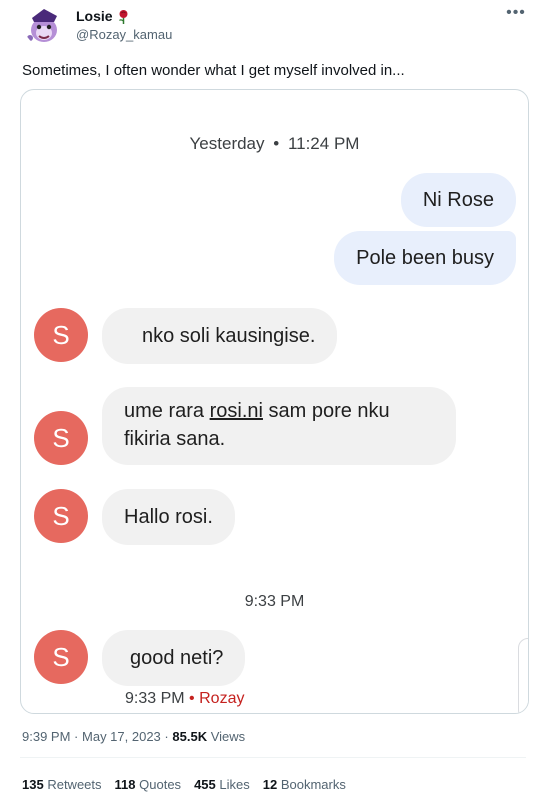  I want to click on message-footer: 9:33 PM • Rozay, so click(184, 699).